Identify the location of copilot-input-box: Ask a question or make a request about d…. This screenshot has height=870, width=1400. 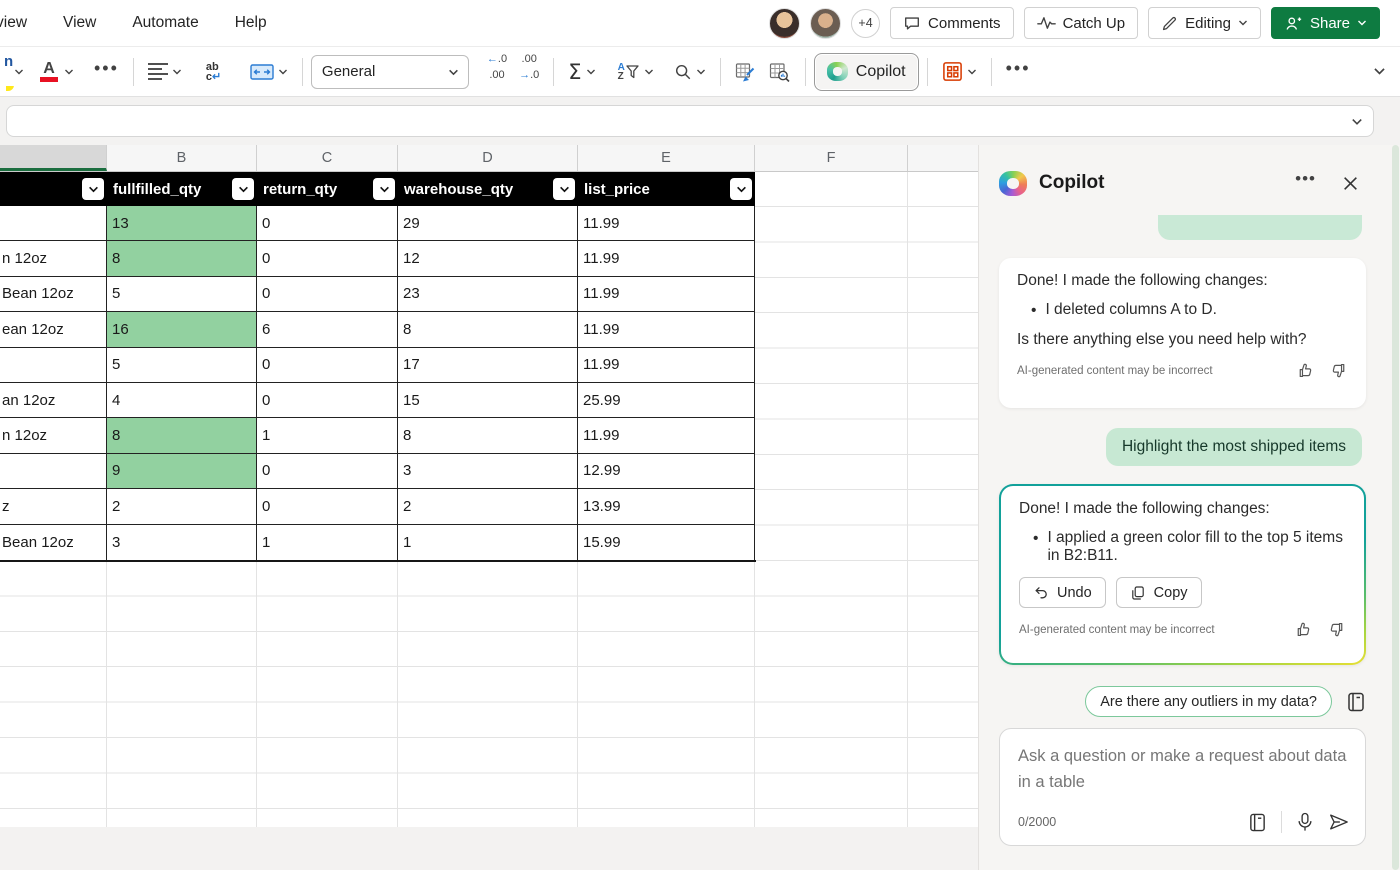
(1182, 787).